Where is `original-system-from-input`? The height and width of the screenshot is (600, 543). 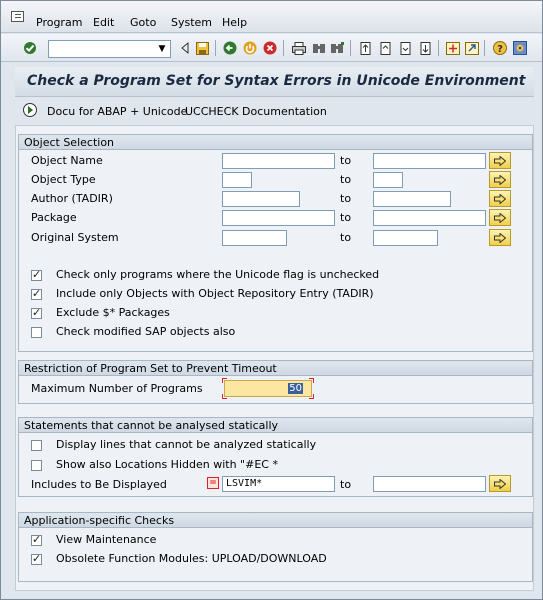
original-system-from-input is located at coordinates (254, 238).